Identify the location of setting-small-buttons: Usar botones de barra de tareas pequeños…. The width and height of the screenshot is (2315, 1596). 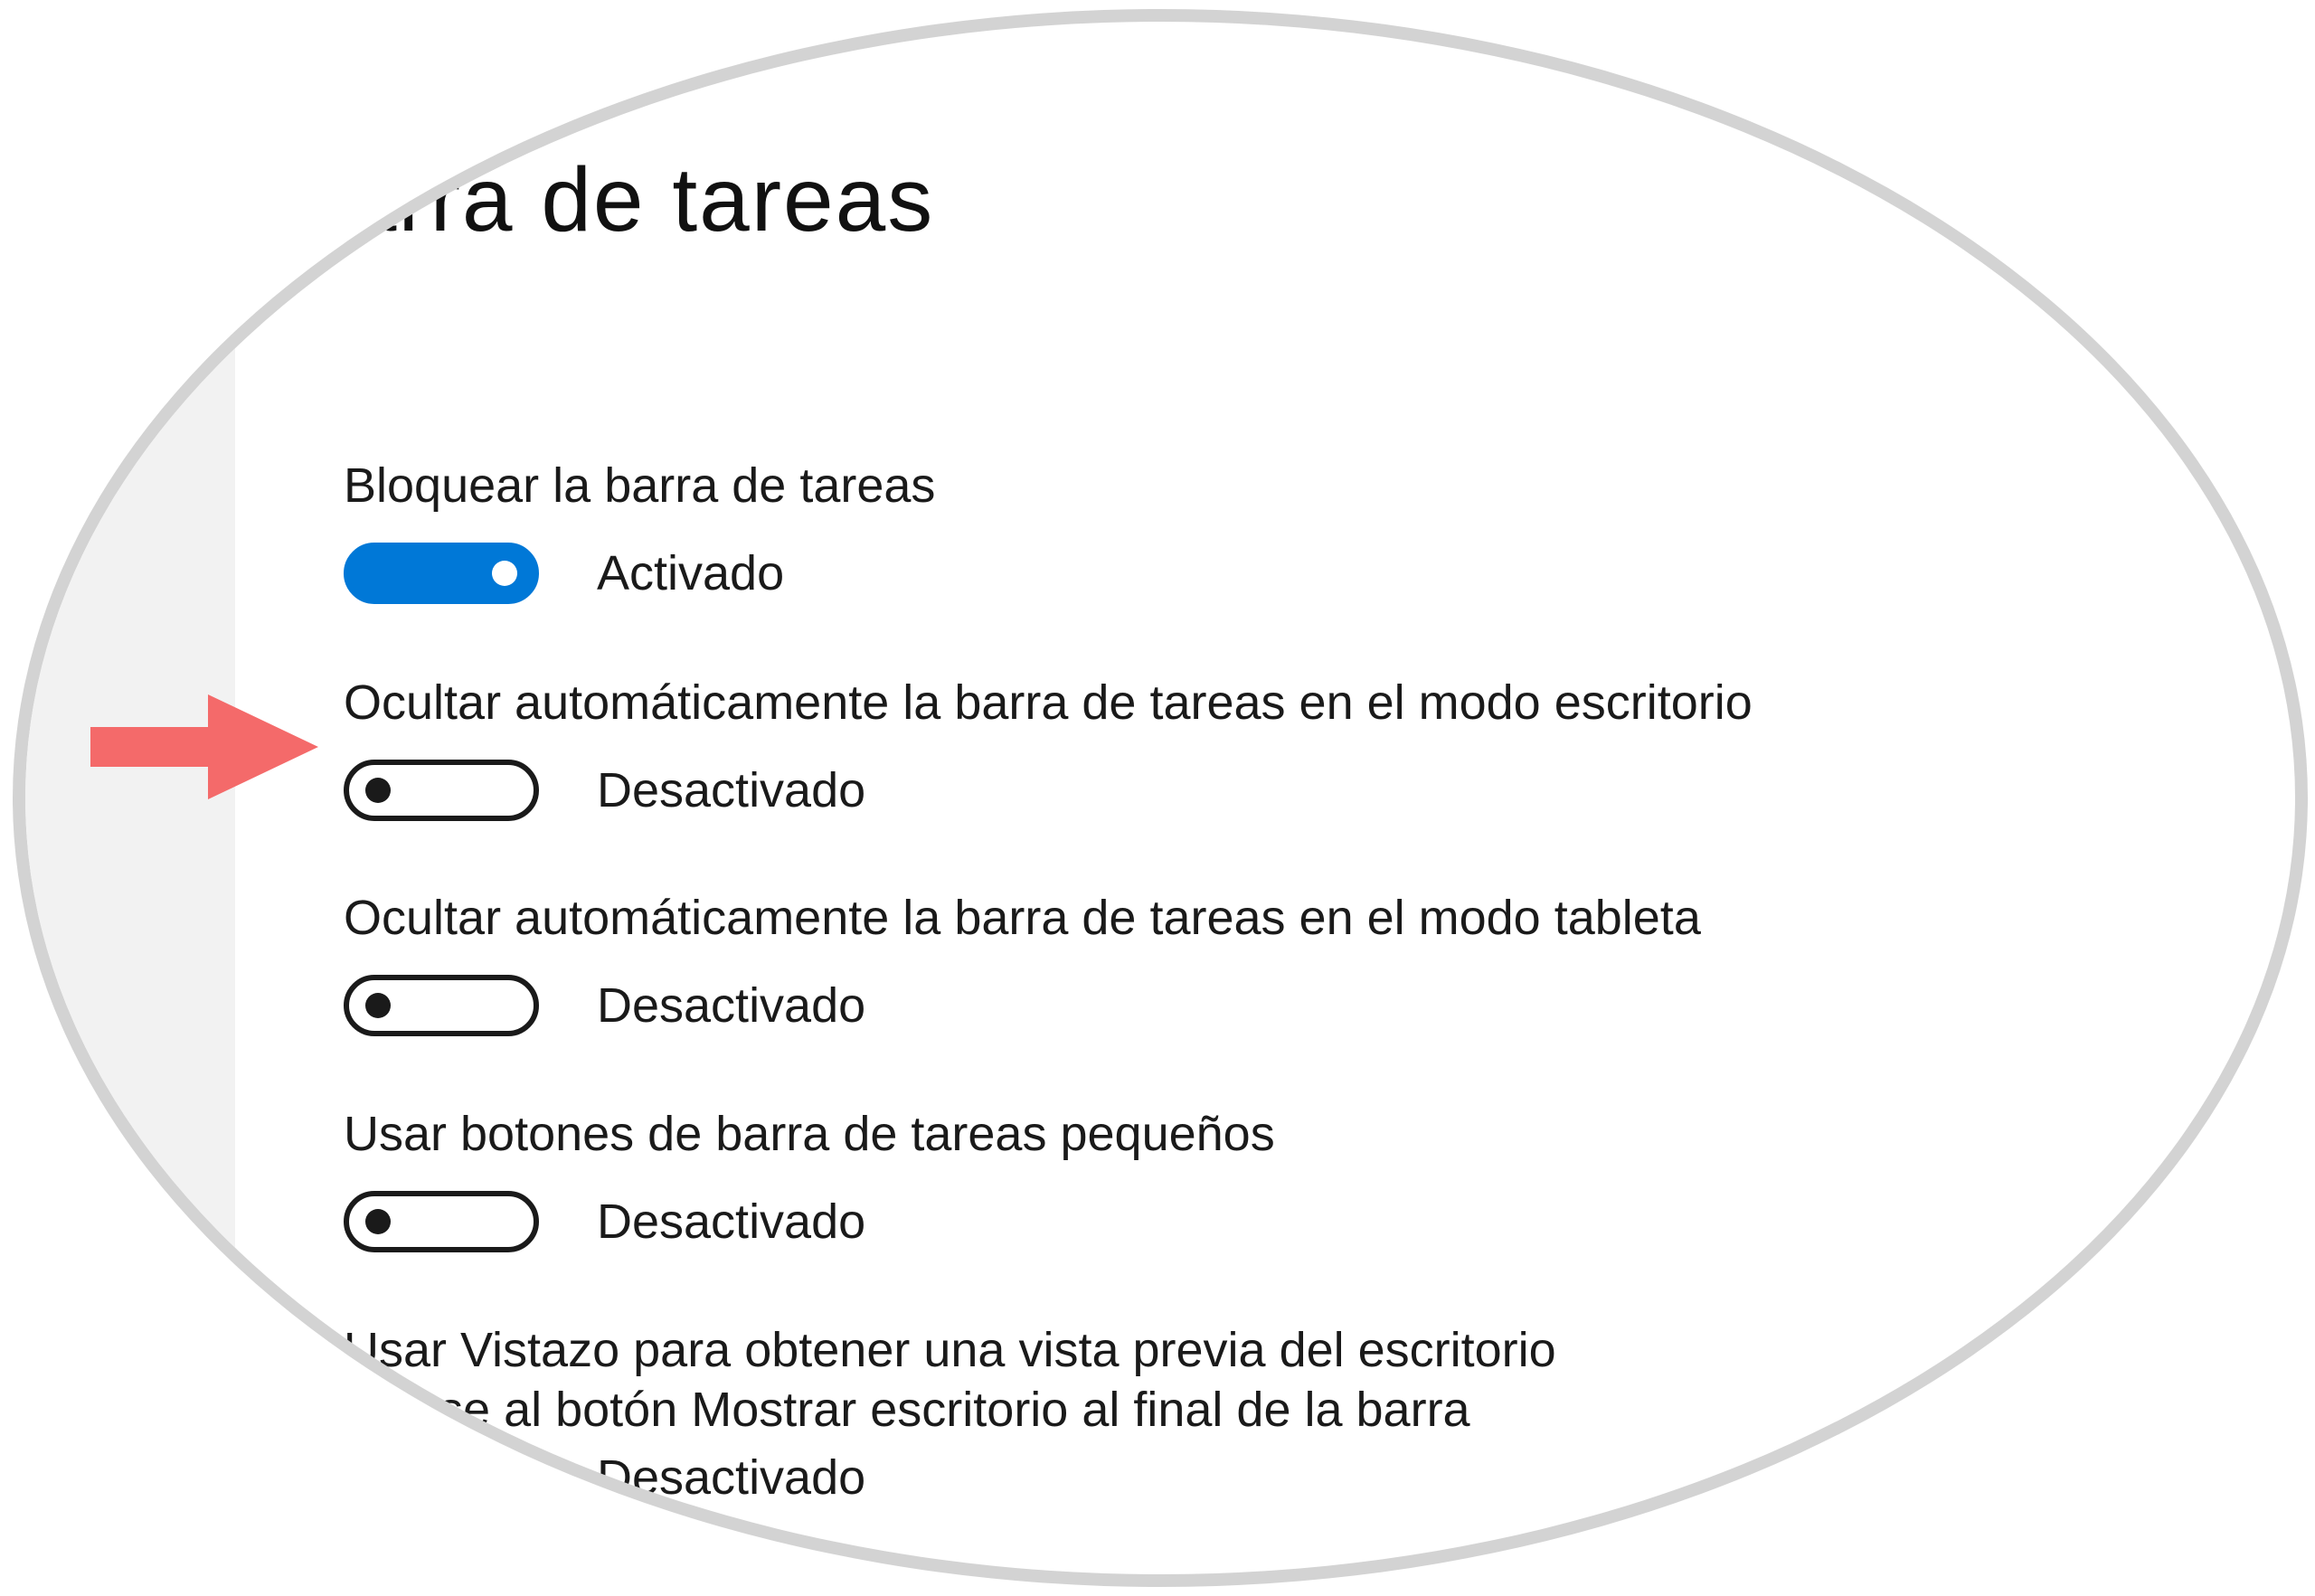
(809, 1178).